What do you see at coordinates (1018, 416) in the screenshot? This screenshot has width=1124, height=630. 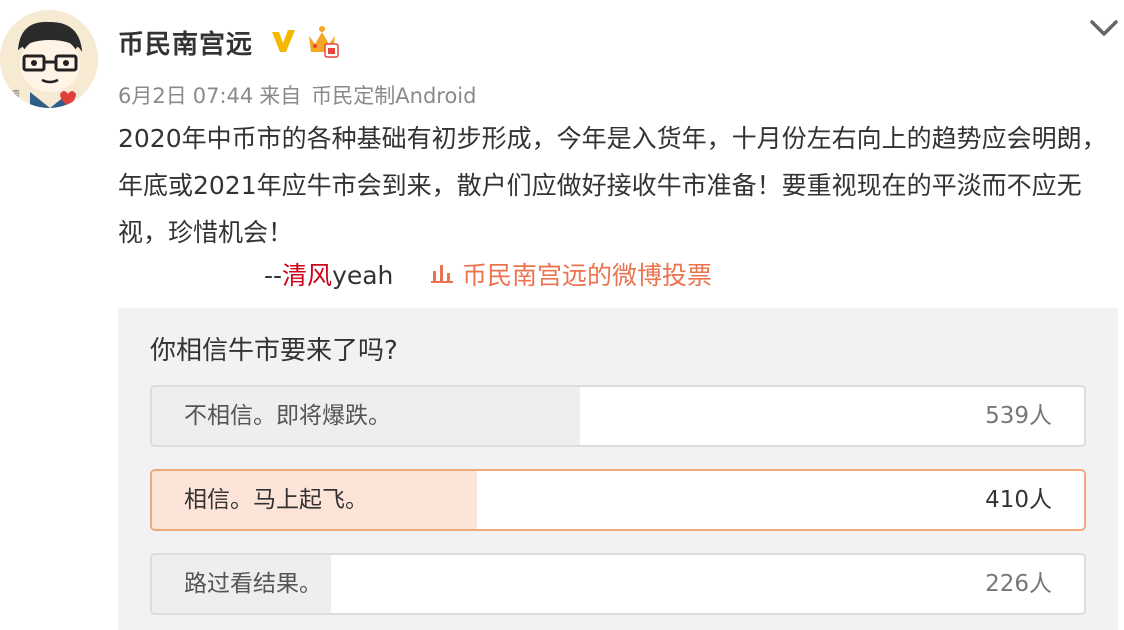 I see `poll-option-count: 539人` at bounding box center [1018, 416].